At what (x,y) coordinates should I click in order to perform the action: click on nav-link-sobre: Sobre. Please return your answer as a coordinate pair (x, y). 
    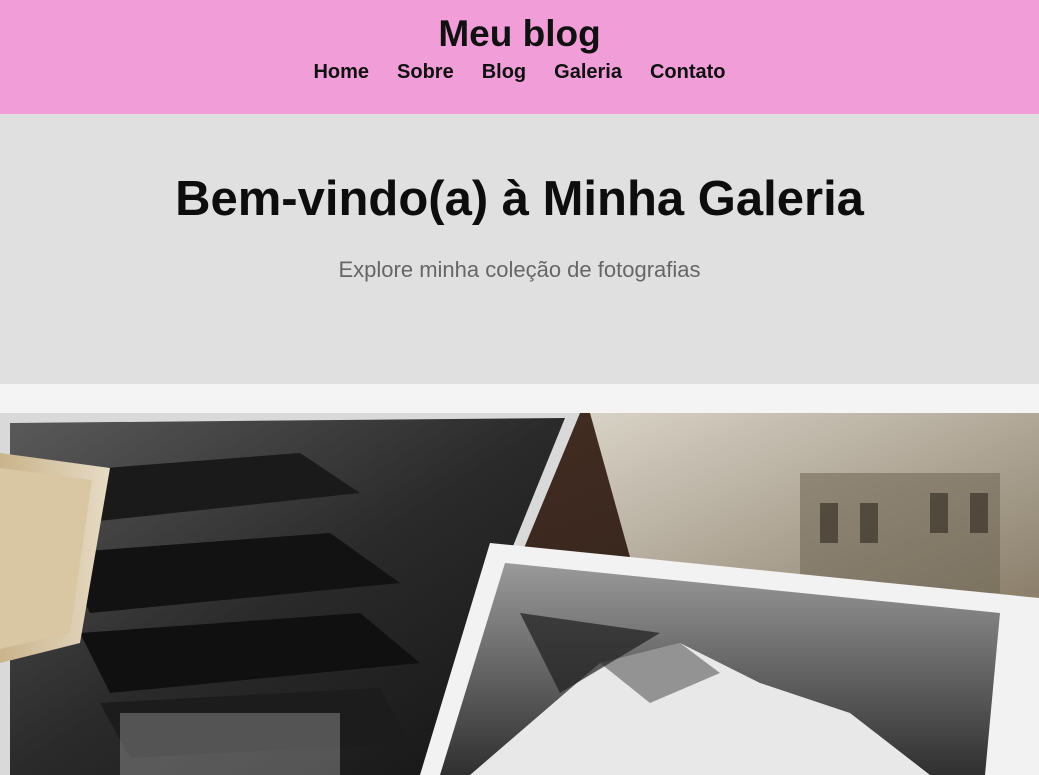
    Looking at the image, I should click on (425, 72).